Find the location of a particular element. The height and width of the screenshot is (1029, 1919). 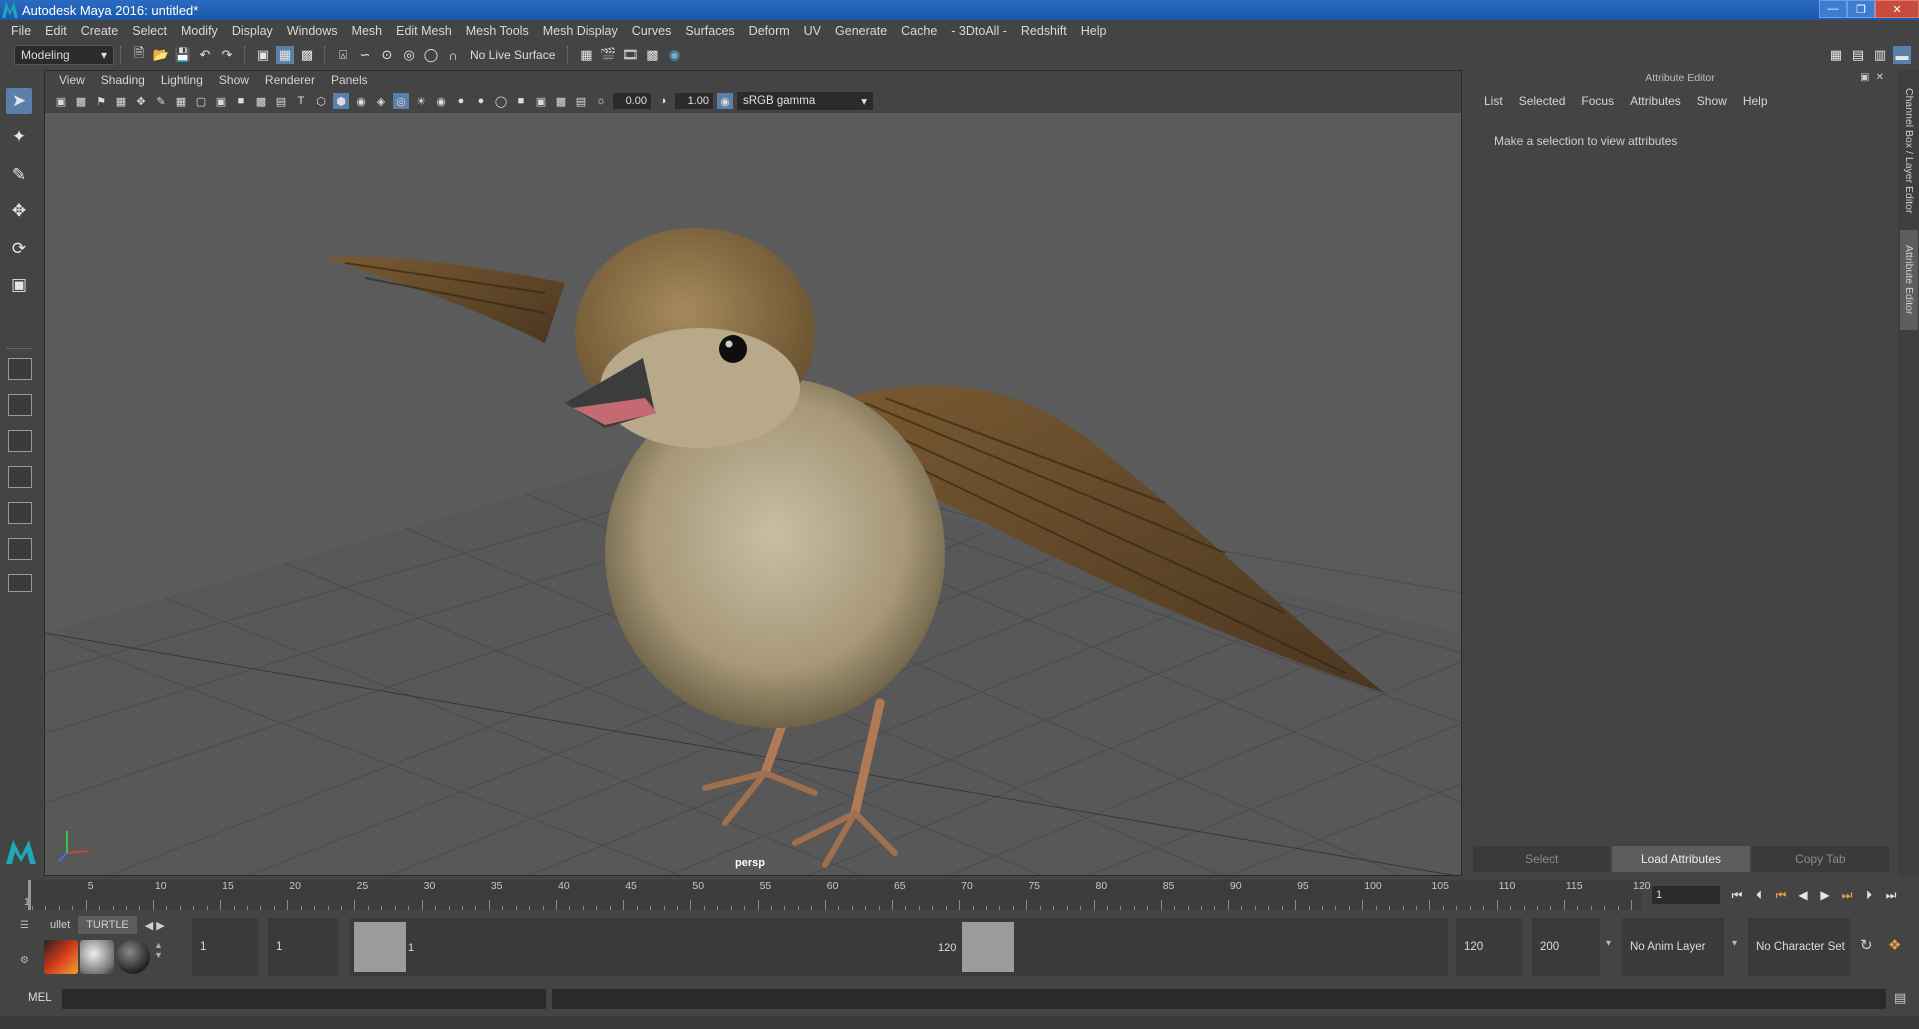

layout-custom-icon is located at coordinates (20, 583).